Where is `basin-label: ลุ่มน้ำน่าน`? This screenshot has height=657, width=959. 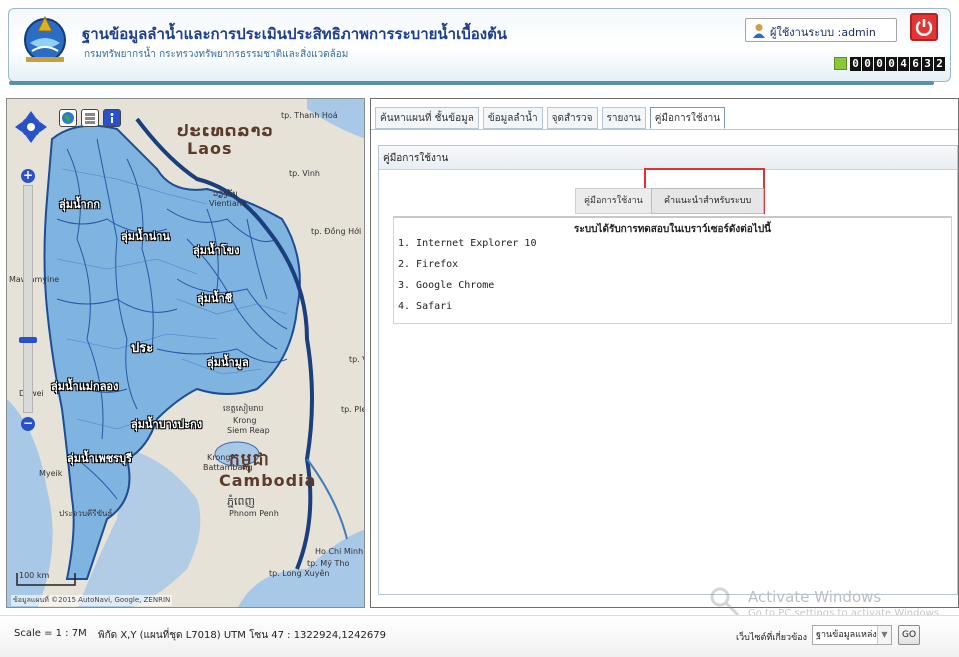 basin-label: ลุ่มน้ำน่าน is located at coordinates (145, 236).